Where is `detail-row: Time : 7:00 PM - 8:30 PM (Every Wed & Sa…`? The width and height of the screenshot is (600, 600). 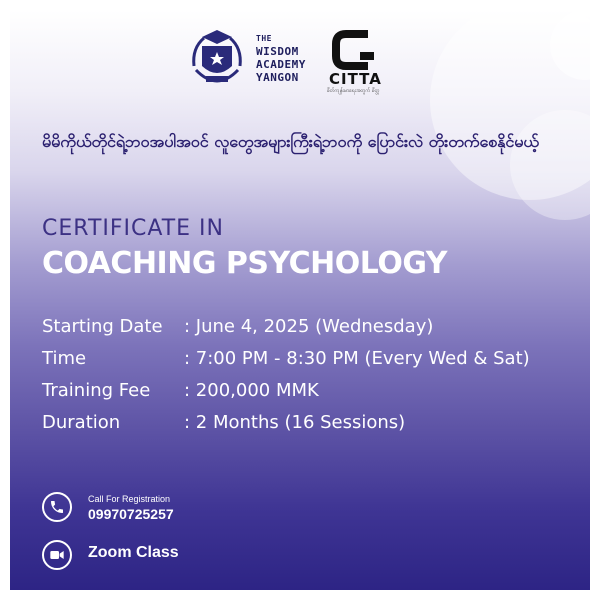
detail-row: Time : 7:00 PM - 8:30 PM (Every Wed & Sa… is located at coordinates (312, 364).